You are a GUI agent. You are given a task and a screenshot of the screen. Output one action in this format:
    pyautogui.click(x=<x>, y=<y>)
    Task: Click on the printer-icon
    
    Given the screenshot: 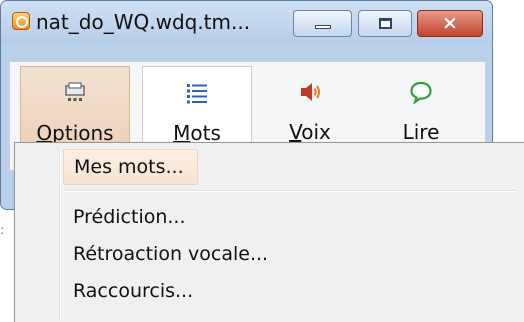 What is the action you would take?
    pyautogui.click(x=75, y=91)
    